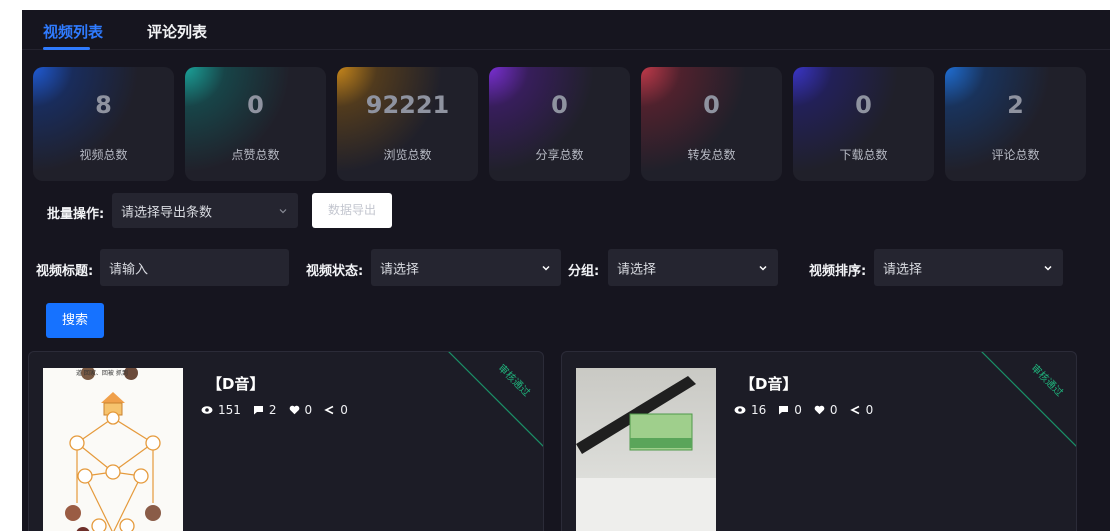 The width and height of the screenshot is (1110, 531). I want to click on views-count: 151, so click(229, 410).